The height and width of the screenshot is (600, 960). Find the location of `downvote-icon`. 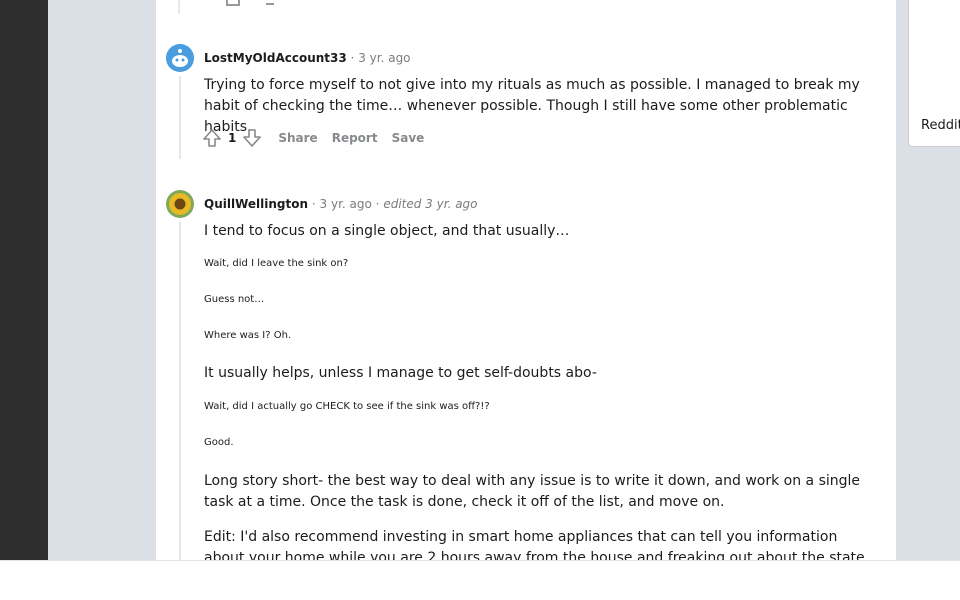

downvote-icon is located at coordinates (252, 138).